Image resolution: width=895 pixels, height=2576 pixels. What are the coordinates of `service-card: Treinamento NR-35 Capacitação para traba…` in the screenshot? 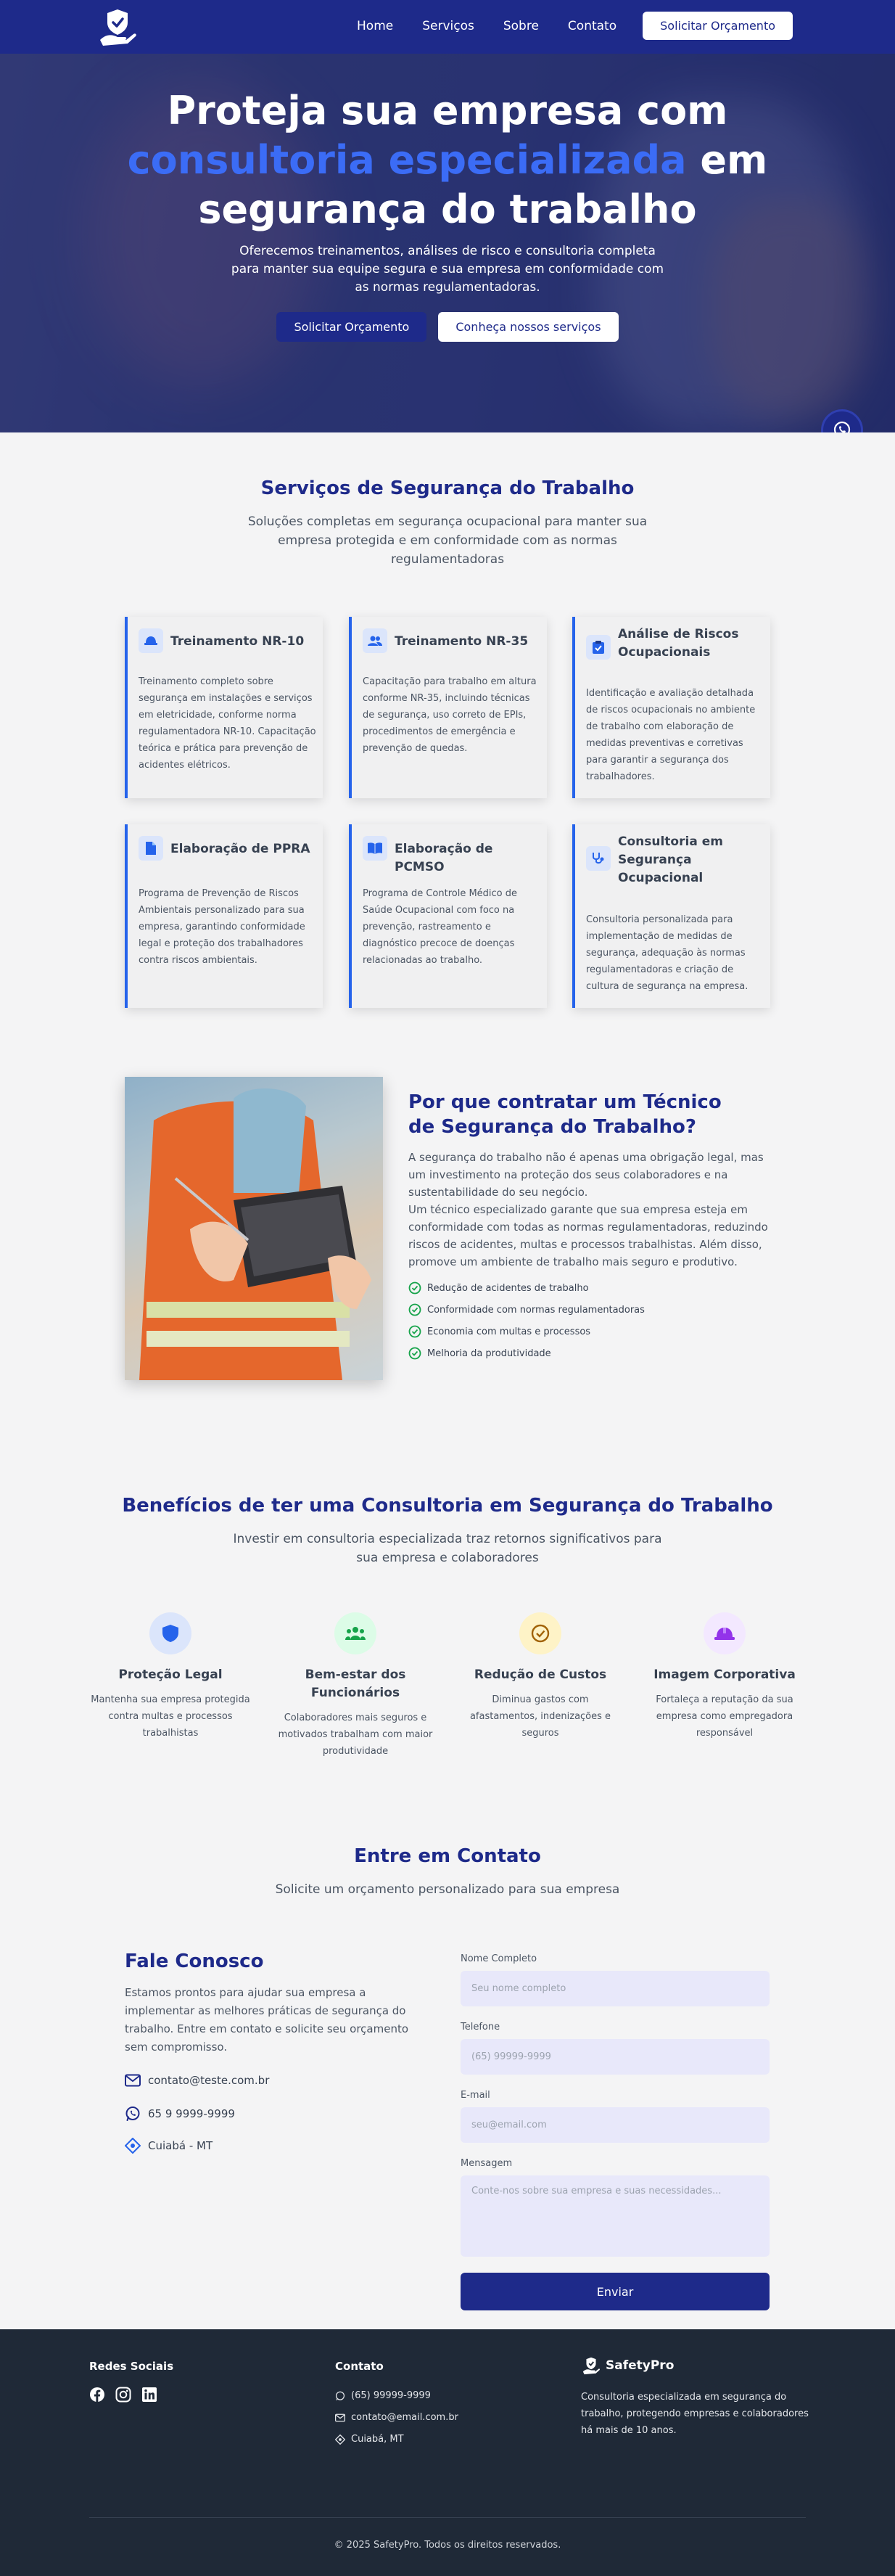 It's located at (448, 707).